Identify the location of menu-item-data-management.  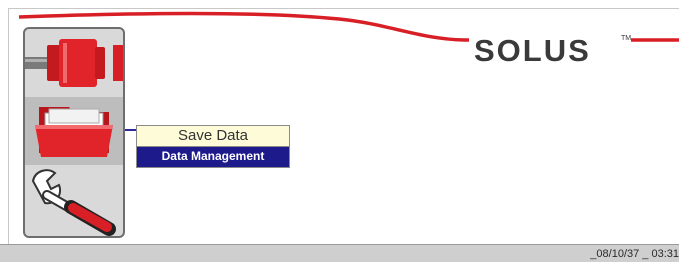
(74, 131).